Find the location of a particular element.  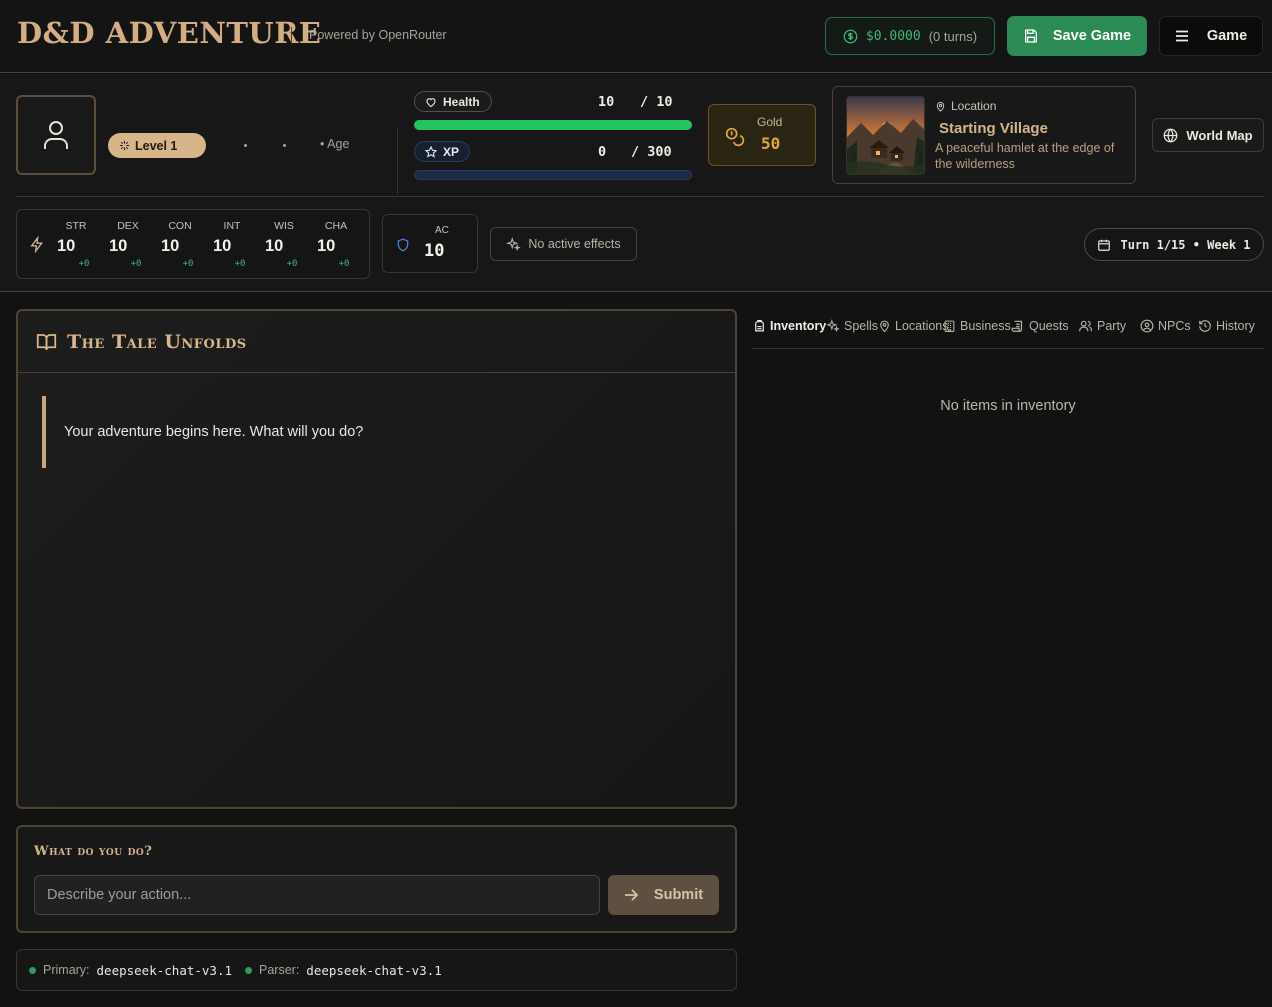

turns-count: (0 turns) is located at coordinates (953, 36).